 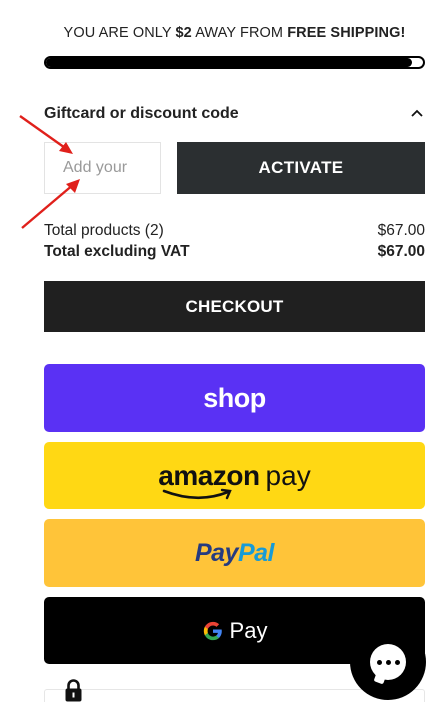 I want to click on shipping-progress-bar, so click(x=234, y=62).